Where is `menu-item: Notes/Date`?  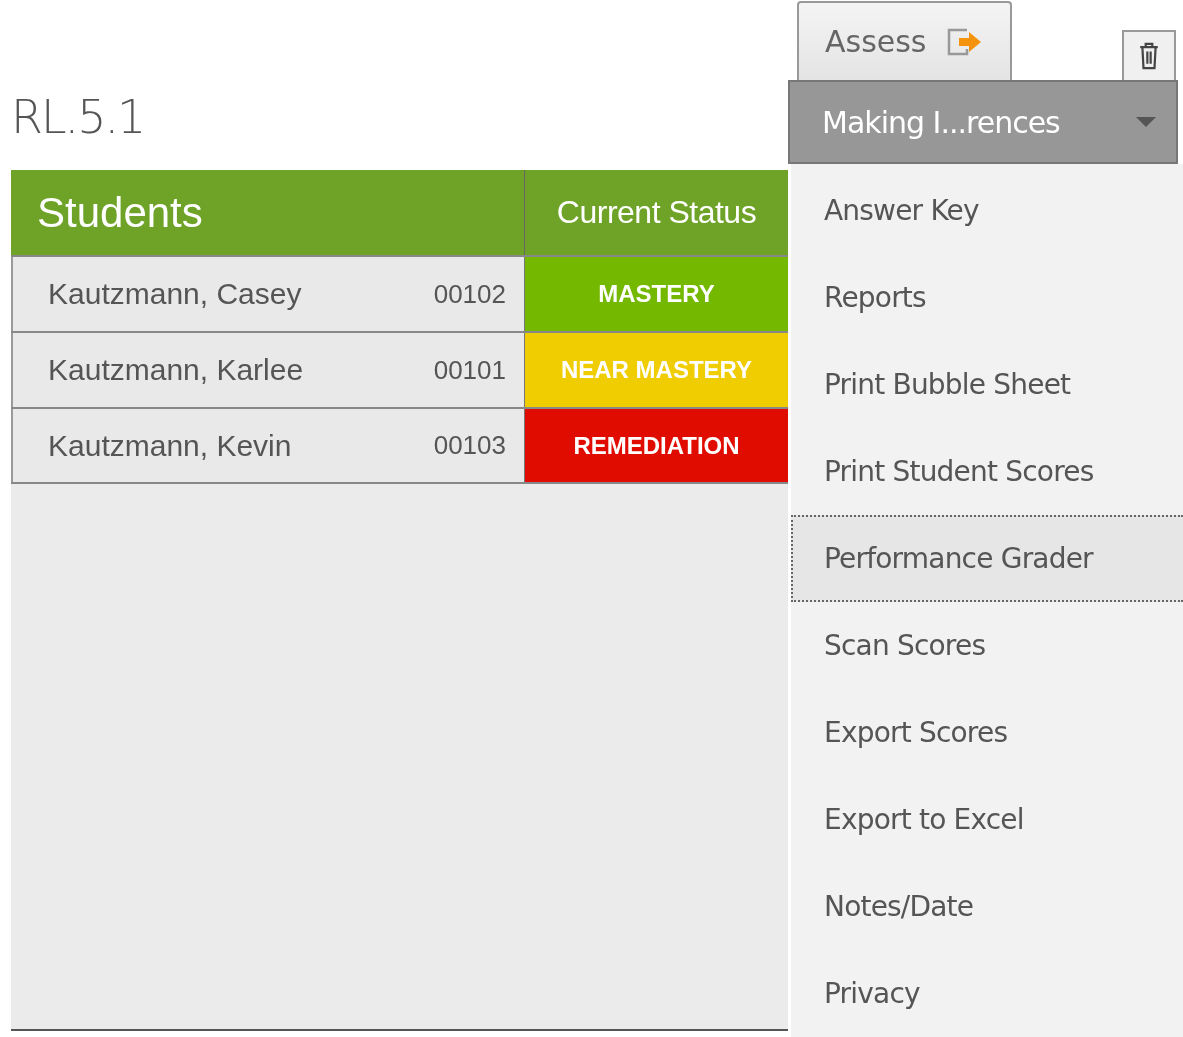
menu-item: Notes/Date is located at coordinates (987, 906).